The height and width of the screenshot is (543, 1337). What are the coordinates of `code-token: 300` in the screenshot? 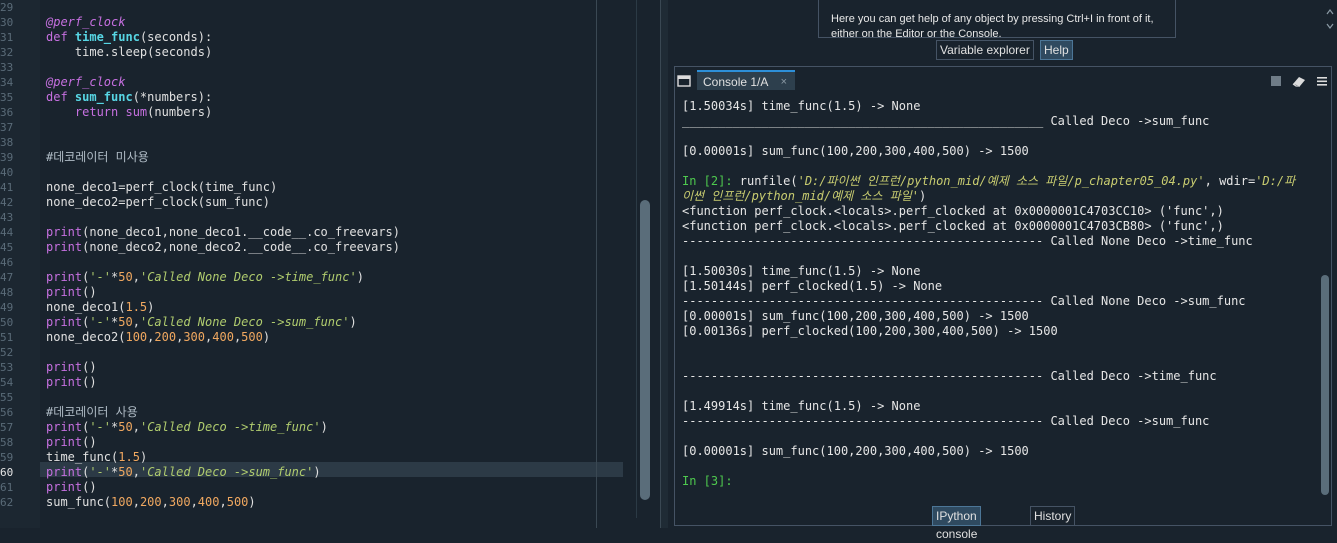 It's located at (179, 502).